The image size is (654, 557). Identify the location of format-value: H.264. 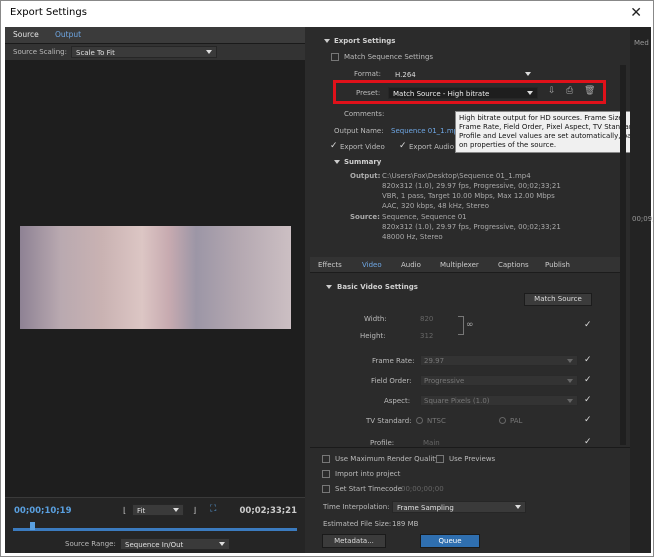
(405, 75).